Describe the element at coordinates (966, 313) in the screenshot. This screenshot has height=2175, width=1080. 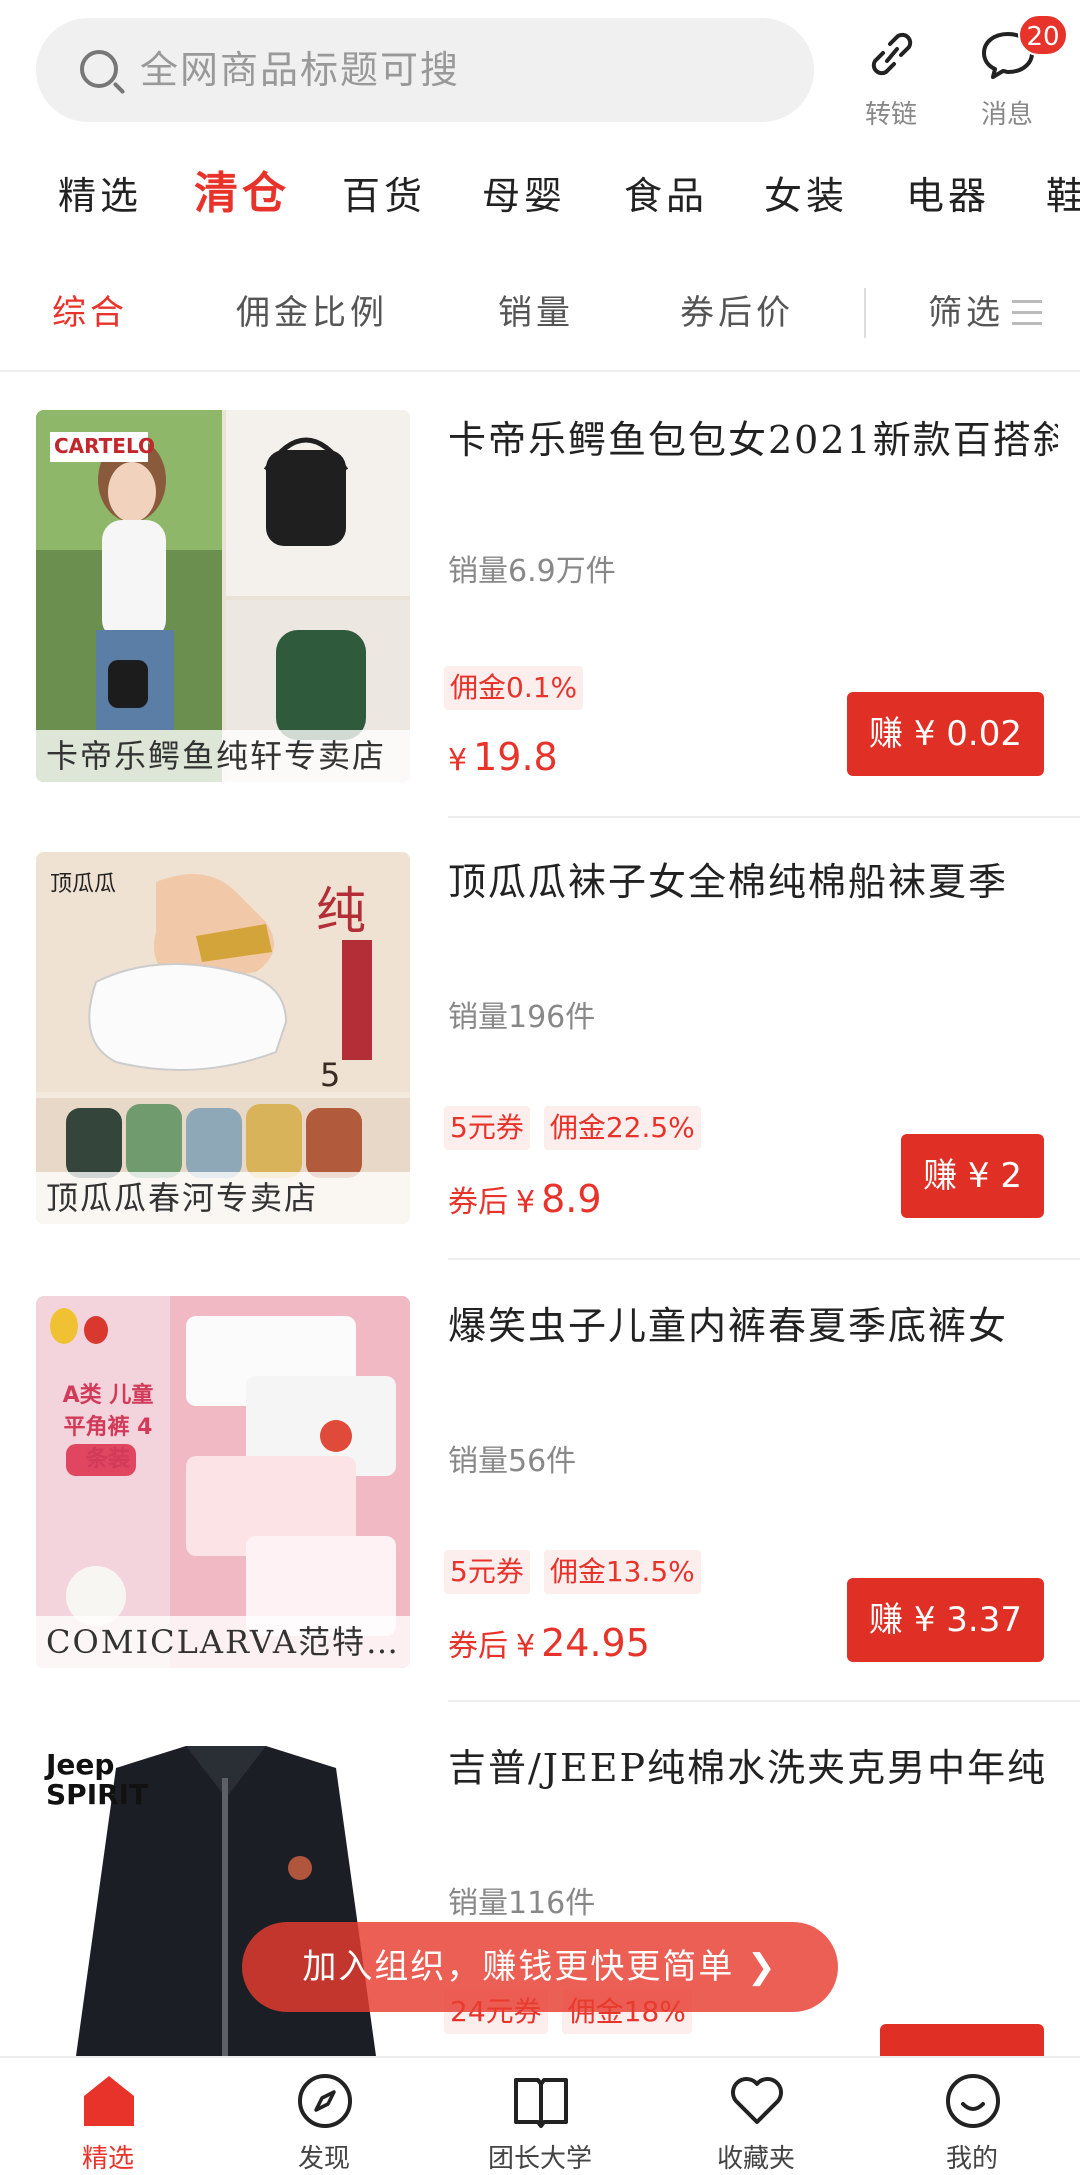
I see `filter-button: 筛选` at that location.